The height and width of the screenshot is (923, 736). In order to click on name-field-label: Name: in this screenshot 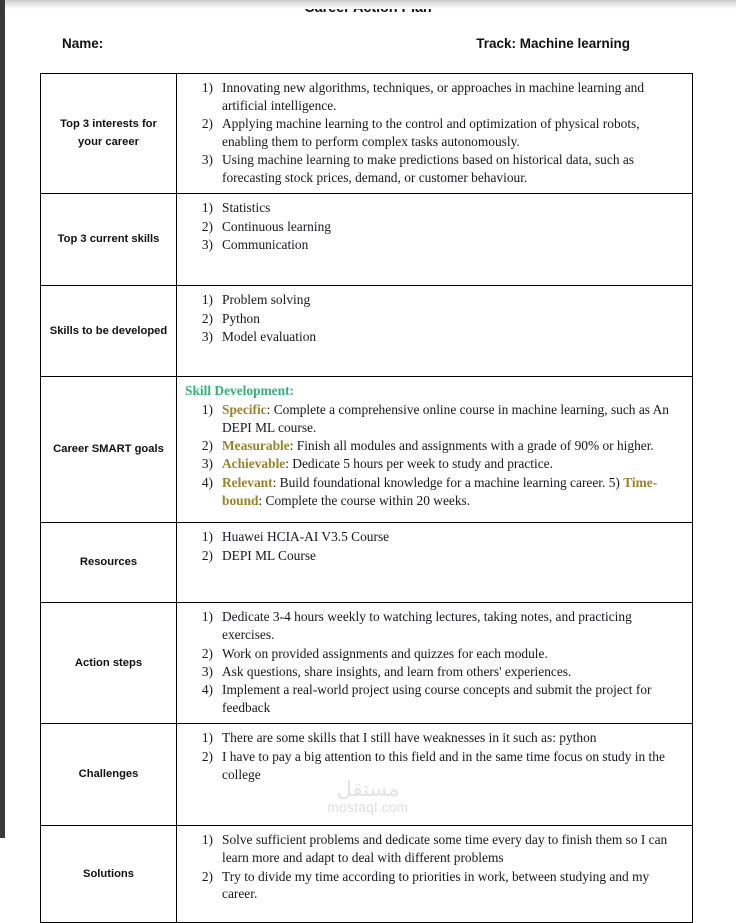, I will do `click(83, 43)`.